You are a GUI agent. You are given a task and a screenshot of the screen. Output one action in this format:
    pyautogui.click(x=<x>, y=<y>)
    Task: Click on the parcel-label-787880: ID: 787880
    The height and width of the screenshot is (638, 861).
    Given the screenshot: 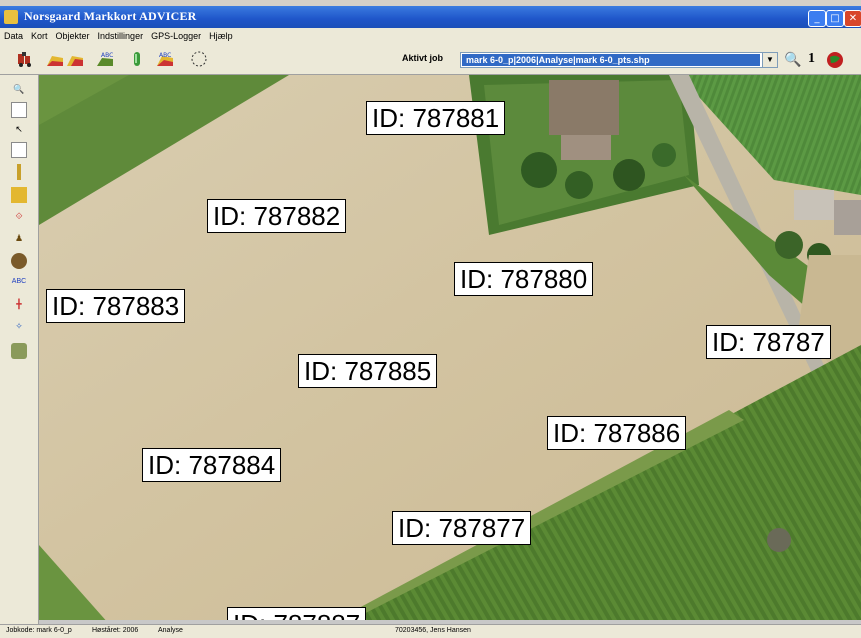 What is the action you would take?
    pyautogui.click(x=524, y=279)
    